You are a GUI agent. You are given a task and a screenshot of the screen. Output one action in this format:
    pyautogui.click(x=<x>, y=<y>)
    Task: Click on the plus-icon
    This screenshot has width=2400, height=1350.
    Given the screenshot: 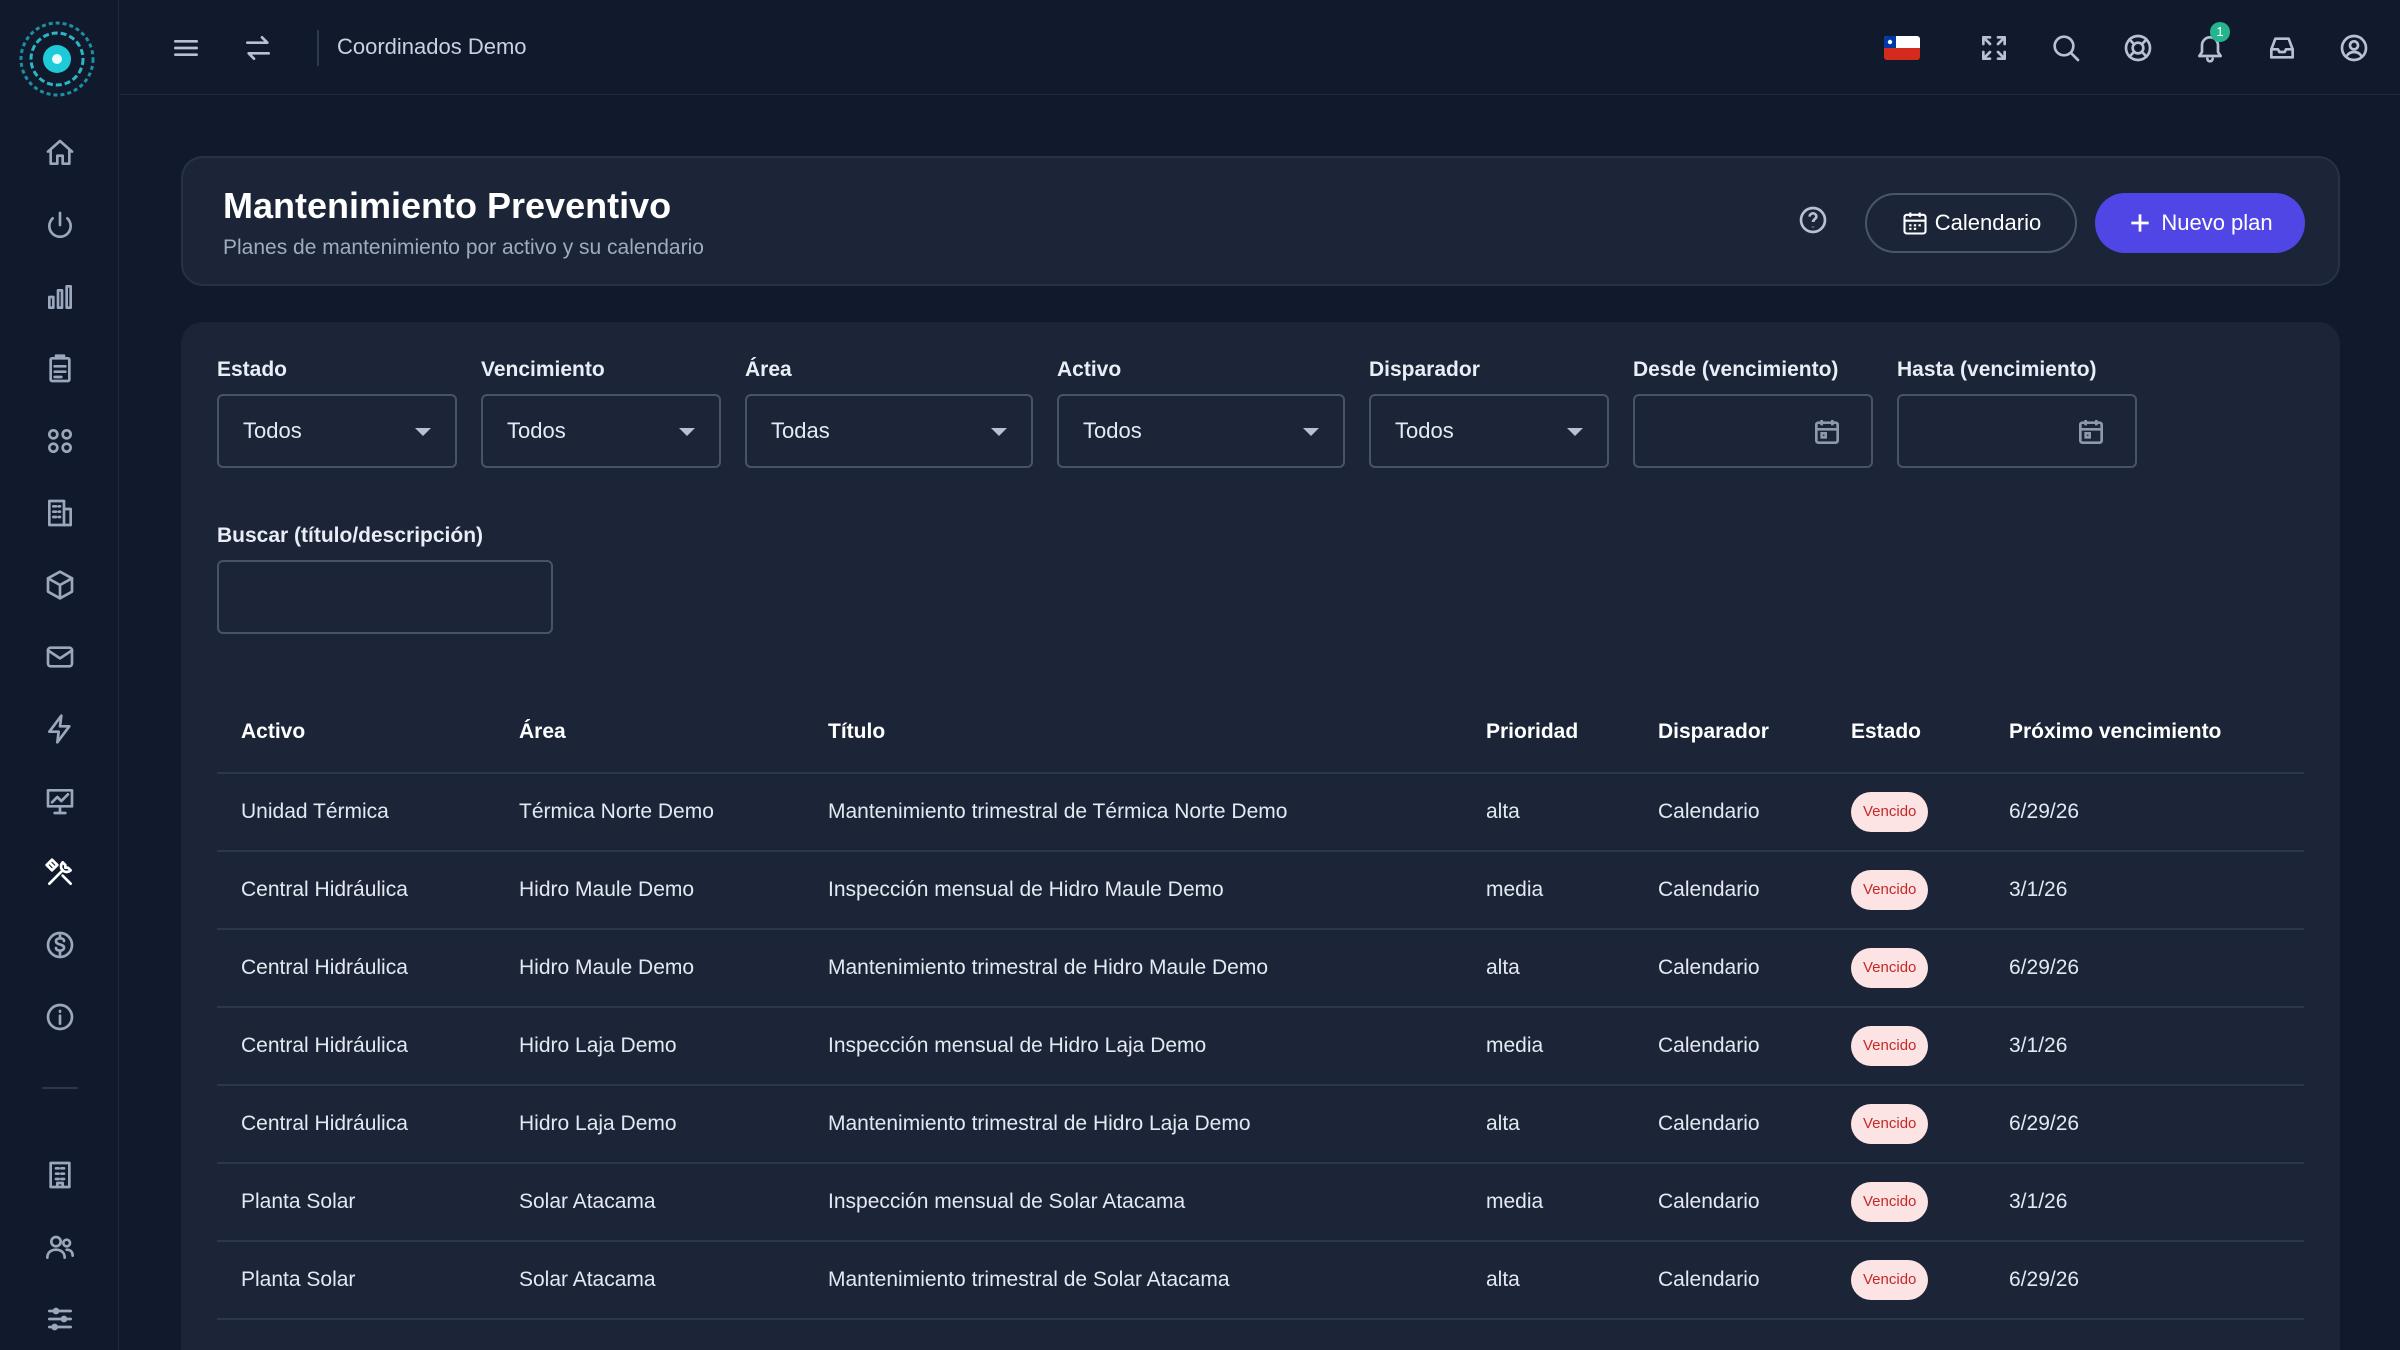 What is the action you would take?
    pyautogui.click(x=2140, y=223)
    